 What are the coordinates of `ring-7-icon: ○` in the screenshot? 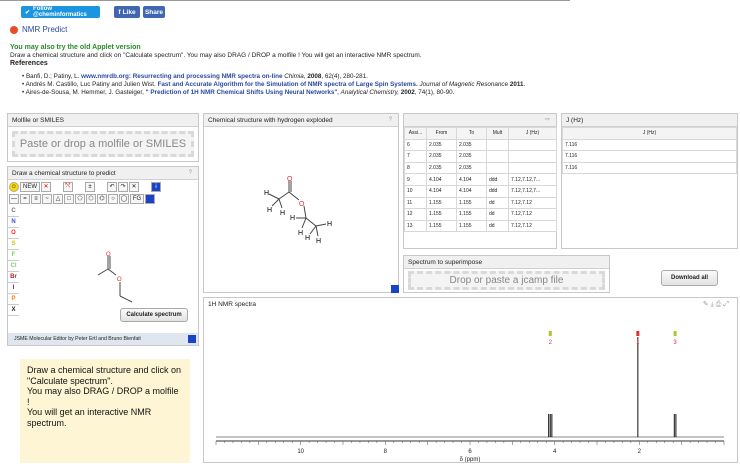 It's located at (113, 198).